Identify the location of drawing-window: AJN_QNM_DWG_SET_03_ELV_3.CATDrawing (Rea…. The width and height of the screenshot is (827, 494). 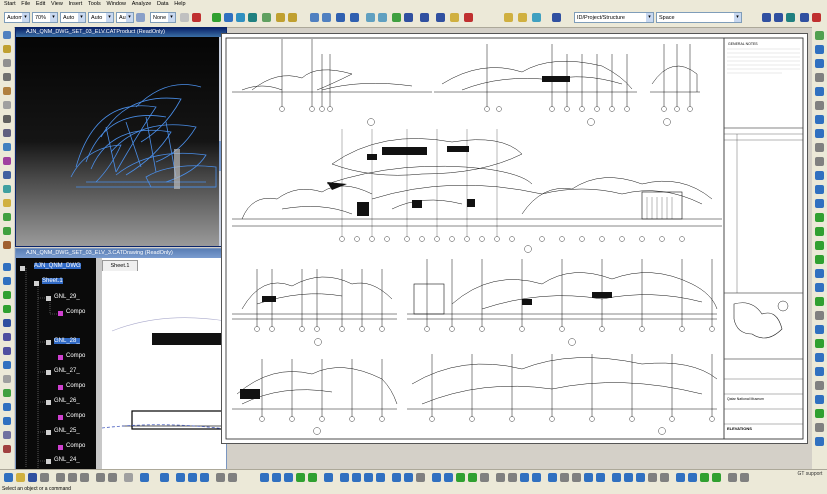
(121, 359).